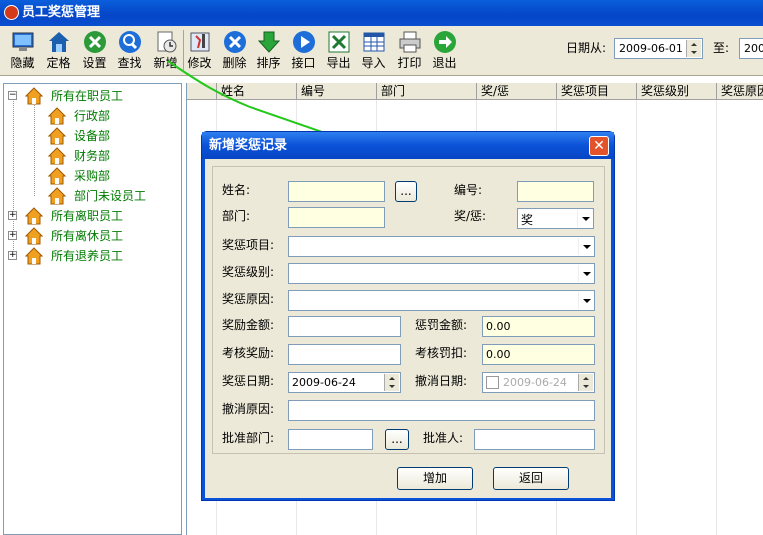 The height and width of the screenshot is (535, 763). Describe the element at coordinates (435, 478) in the screenshot. I see `add-button: 增加` at that location.